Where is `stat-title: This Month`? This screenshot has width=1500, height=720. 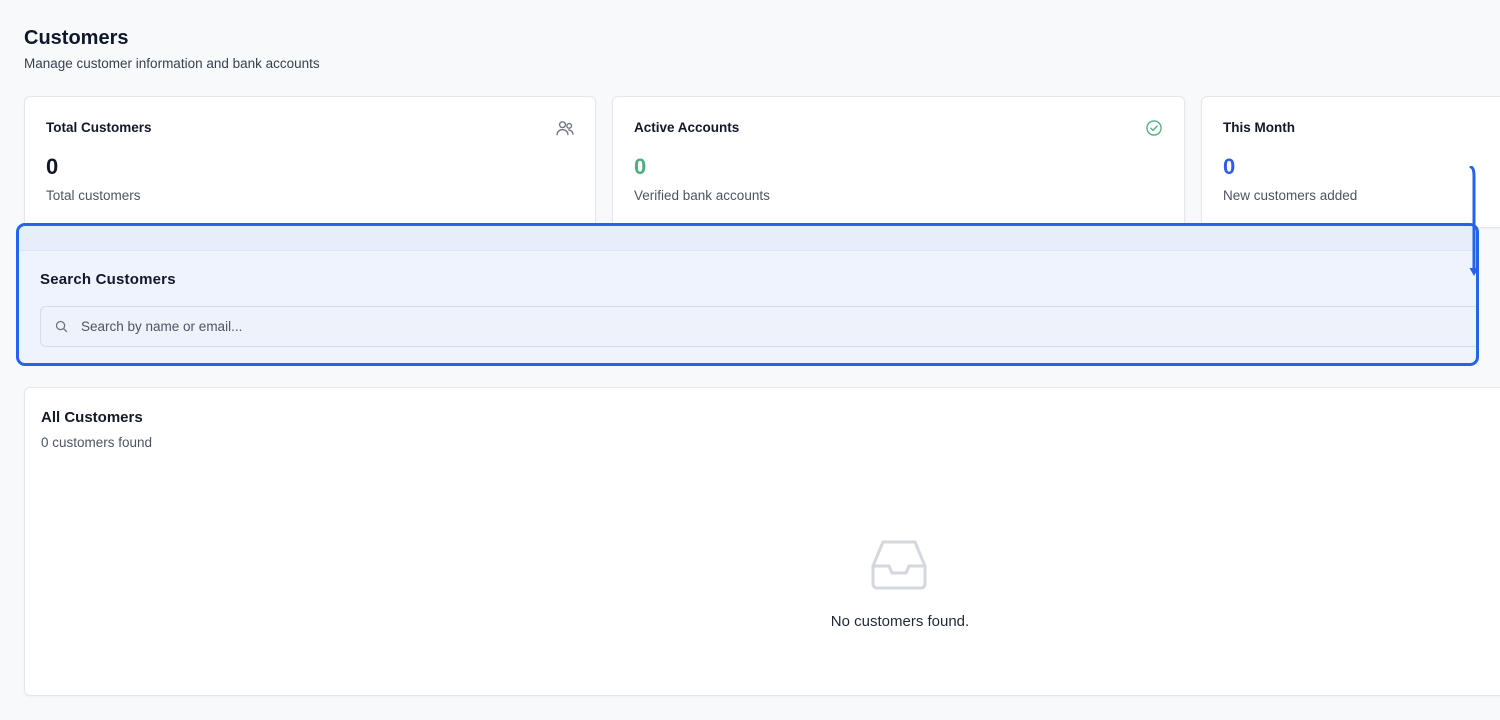 stat-title: This Month is located at coordinates (1259, 127).